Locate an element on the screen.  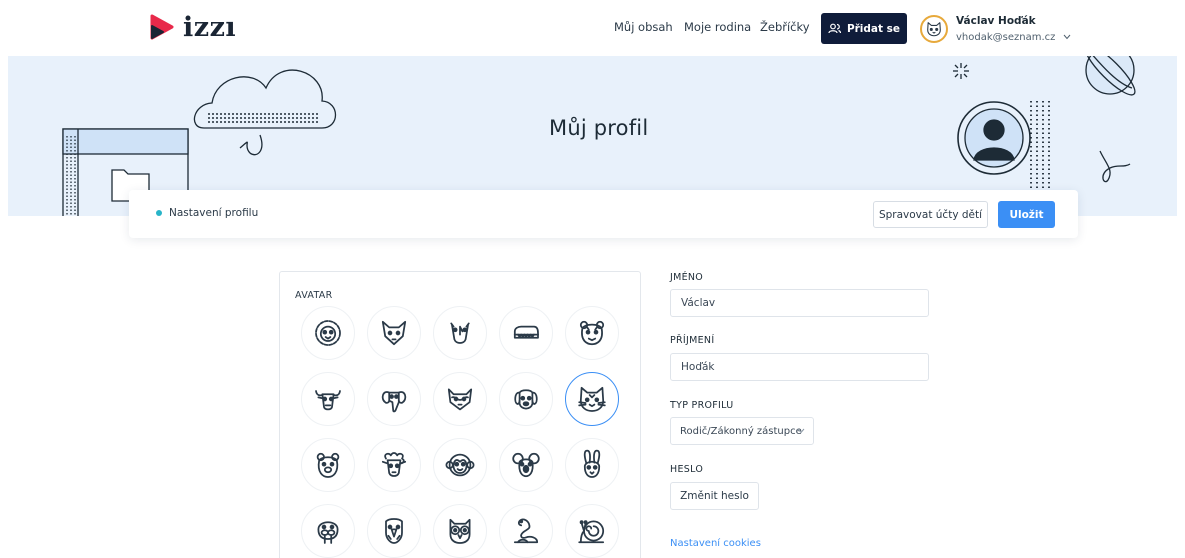
user-avatar is located at coordinates (934, 29).